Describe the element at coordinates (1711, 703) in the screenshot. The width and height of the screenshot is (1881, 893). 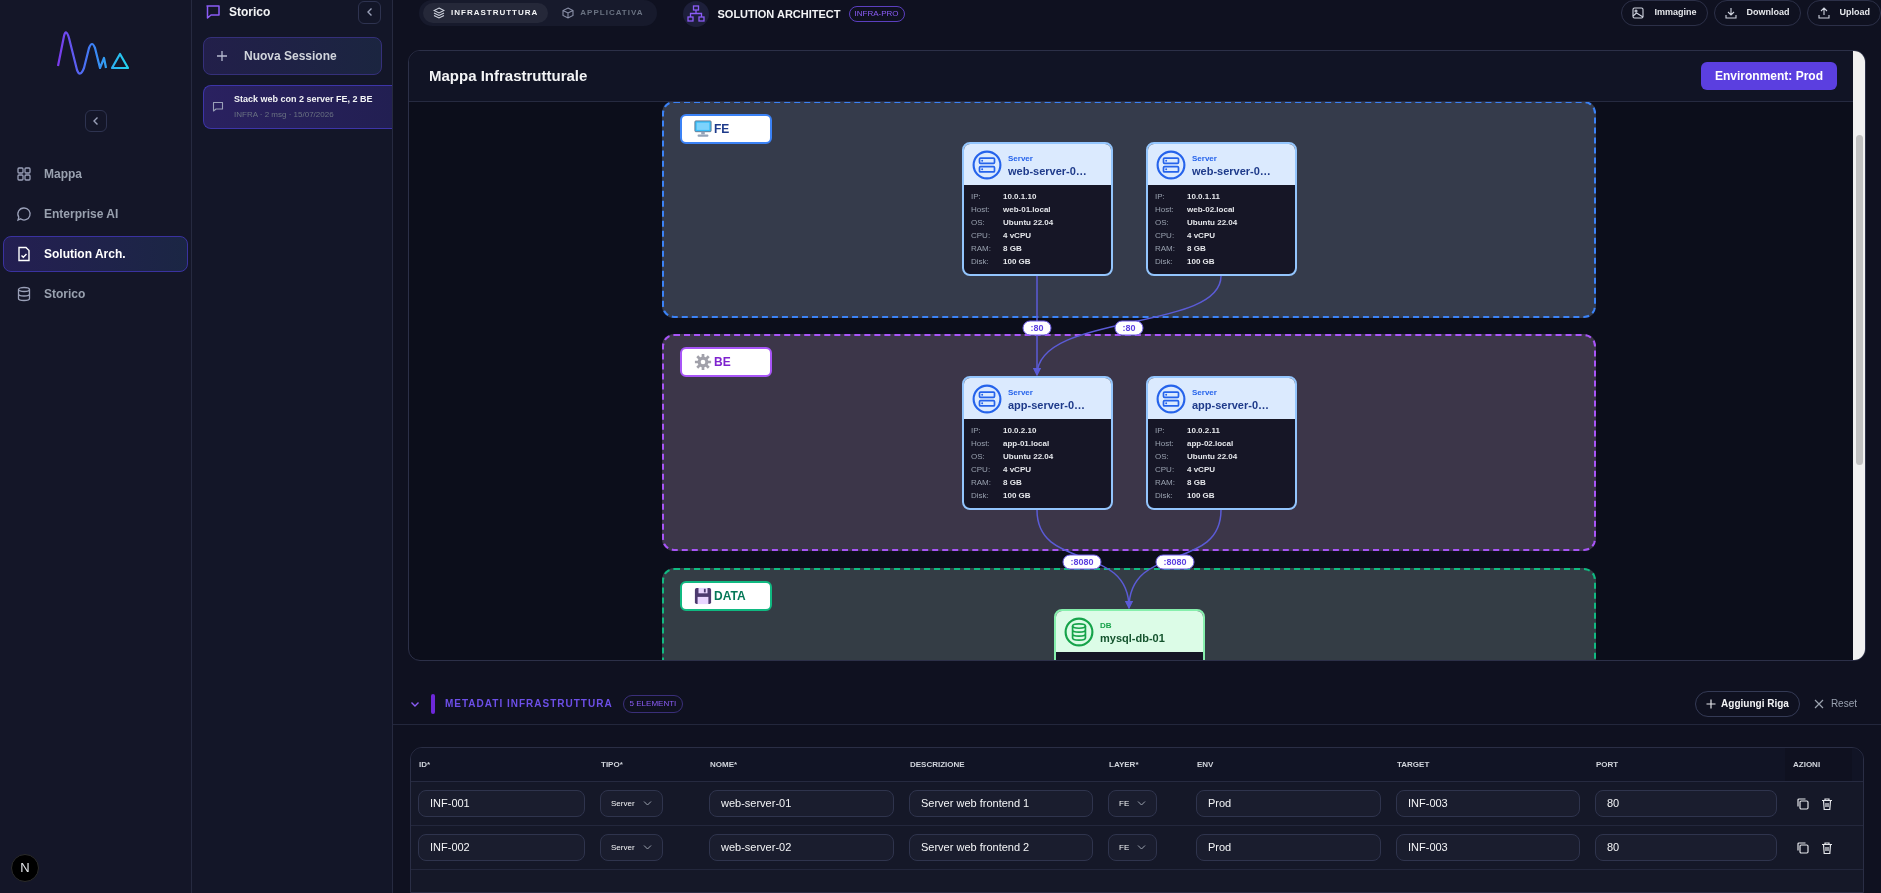
I see `plus-icon` at that location.